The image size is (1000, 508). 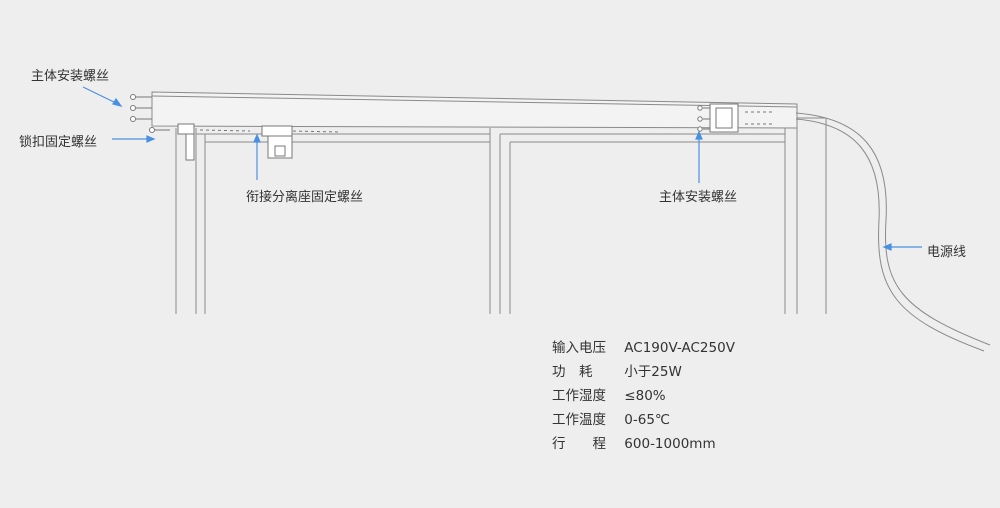 What do you see at coordinates (70, 76) in the screenshot?
I see `label-main-screw-left: 主体安装螺丝` at bounding box center [70, 76].